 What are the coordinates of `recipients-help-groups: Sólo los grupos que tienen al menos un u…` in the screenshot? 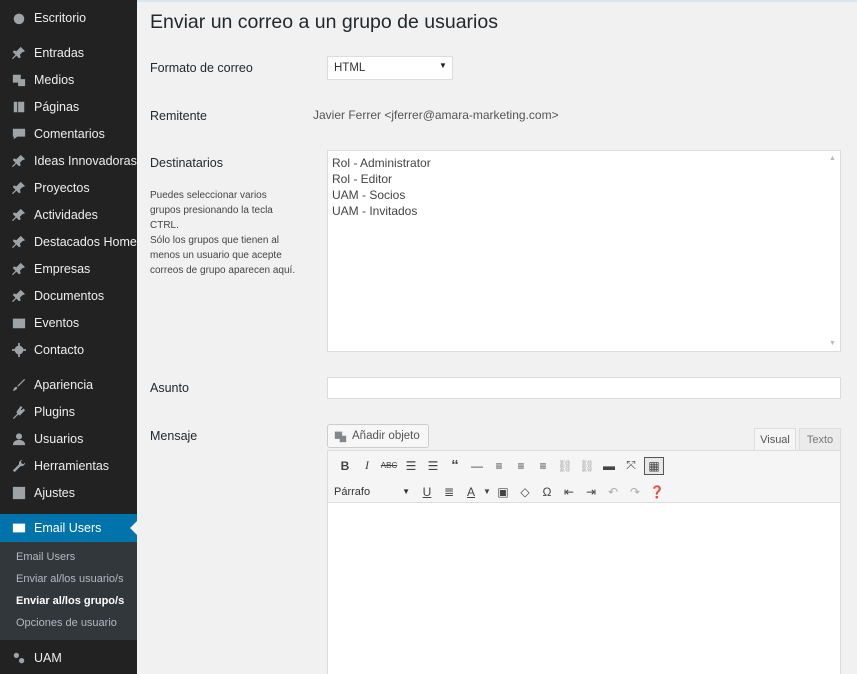 It's located at (223, 255).